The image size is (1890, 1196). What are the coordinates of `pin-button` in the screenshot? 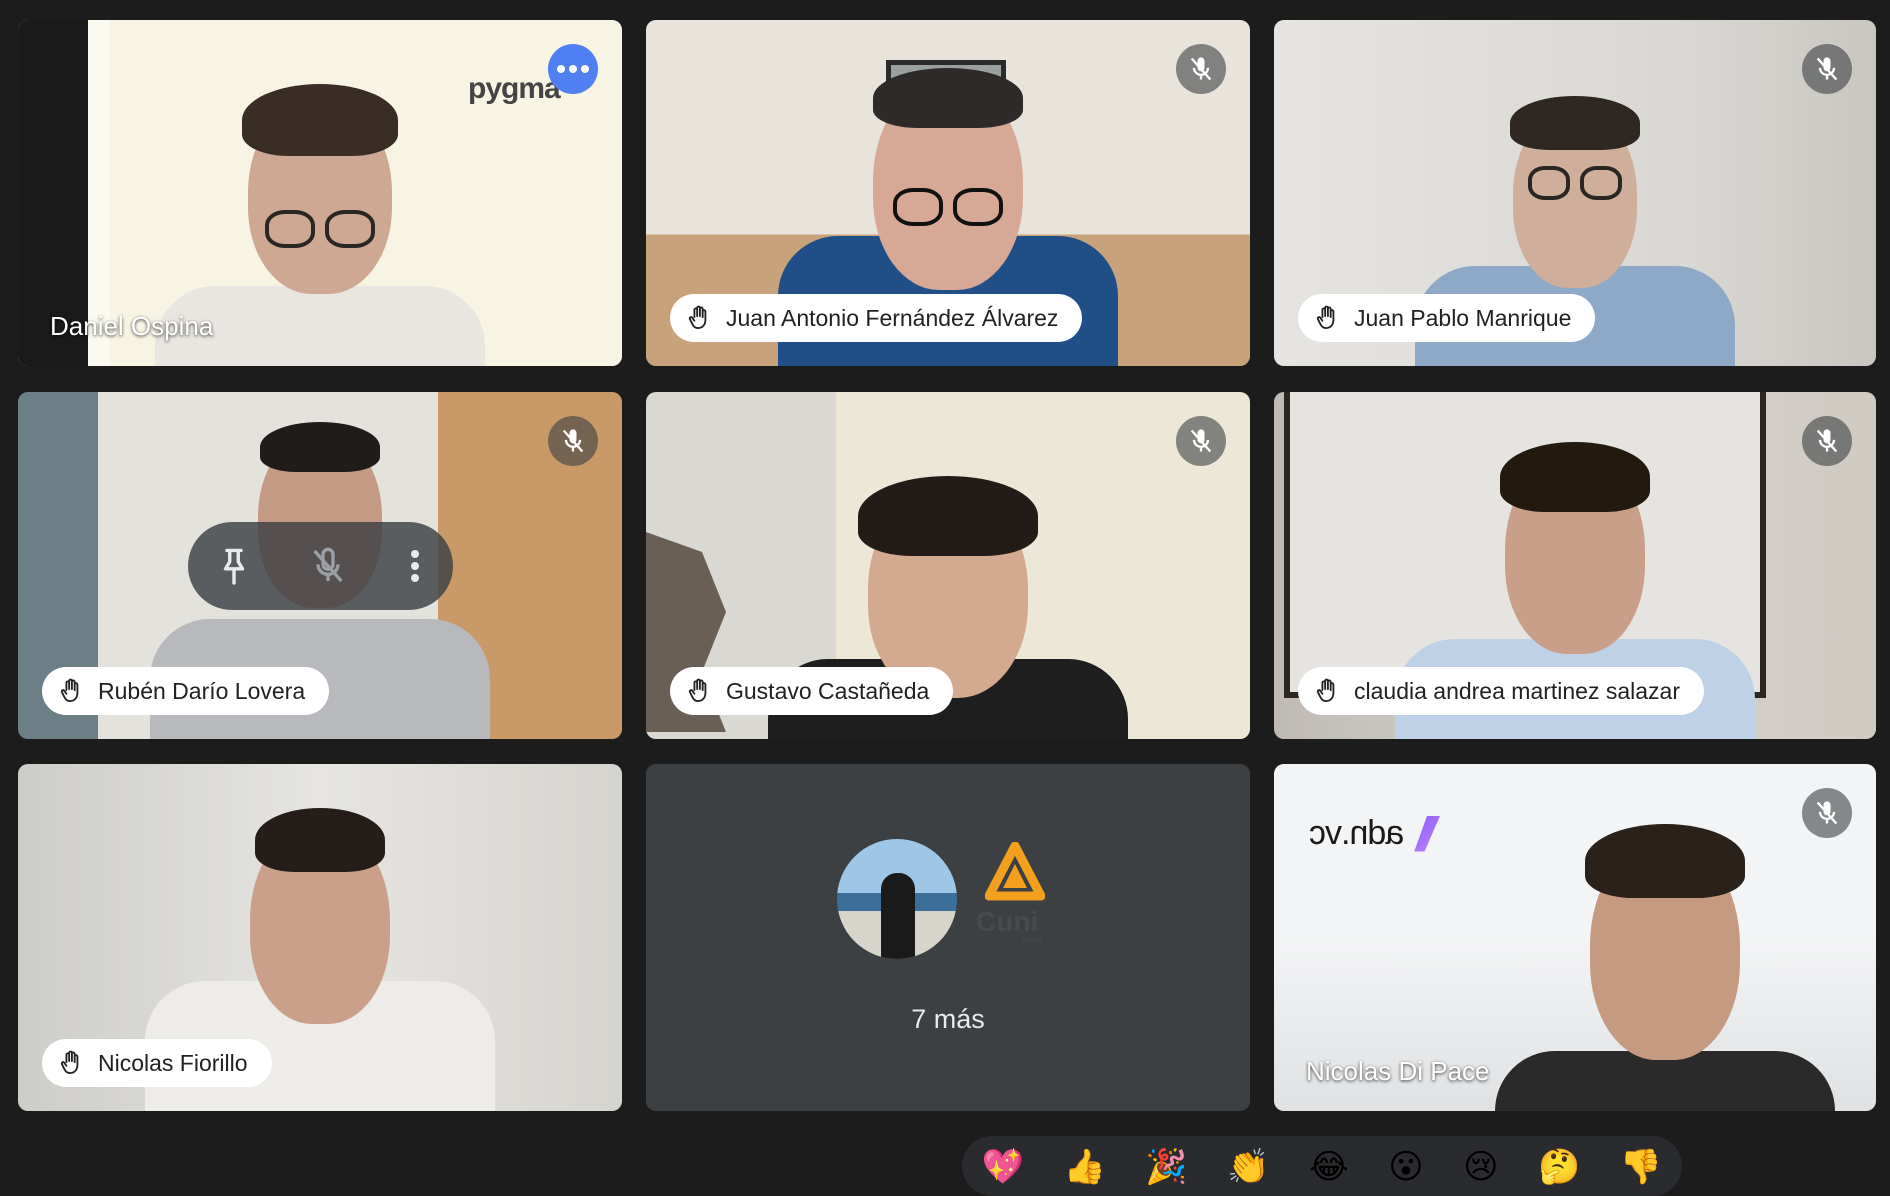 It's located at (234, 566).